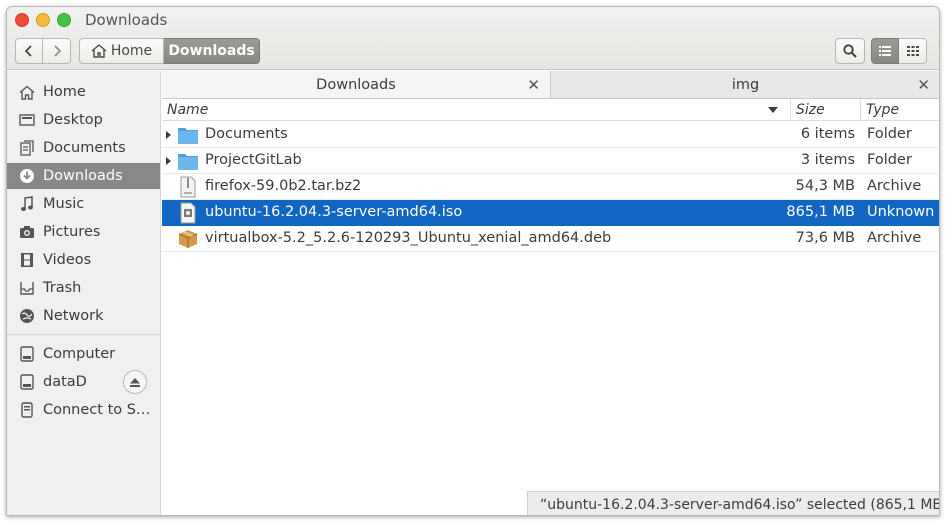 The height and width of the screenshot is (524, 948). What do you see at coordinates (894, 238) in the screenshot?
I see `file-type: Archive` at bounding box center [894, 238].